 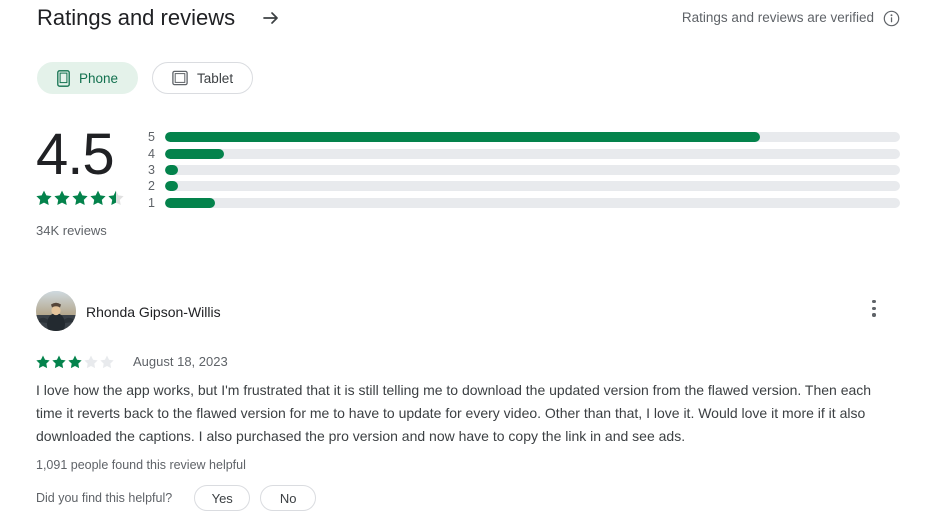 I want to click on more-vert-icon, so click(x=874, y=311).